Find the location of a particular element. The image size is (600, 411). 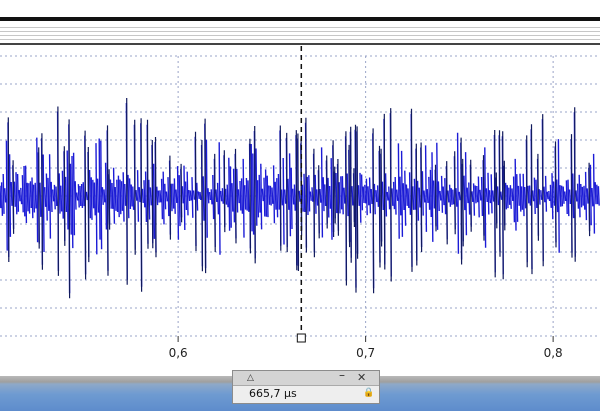

x-tick-label: 0,7 is located at coordinates (366, 353).